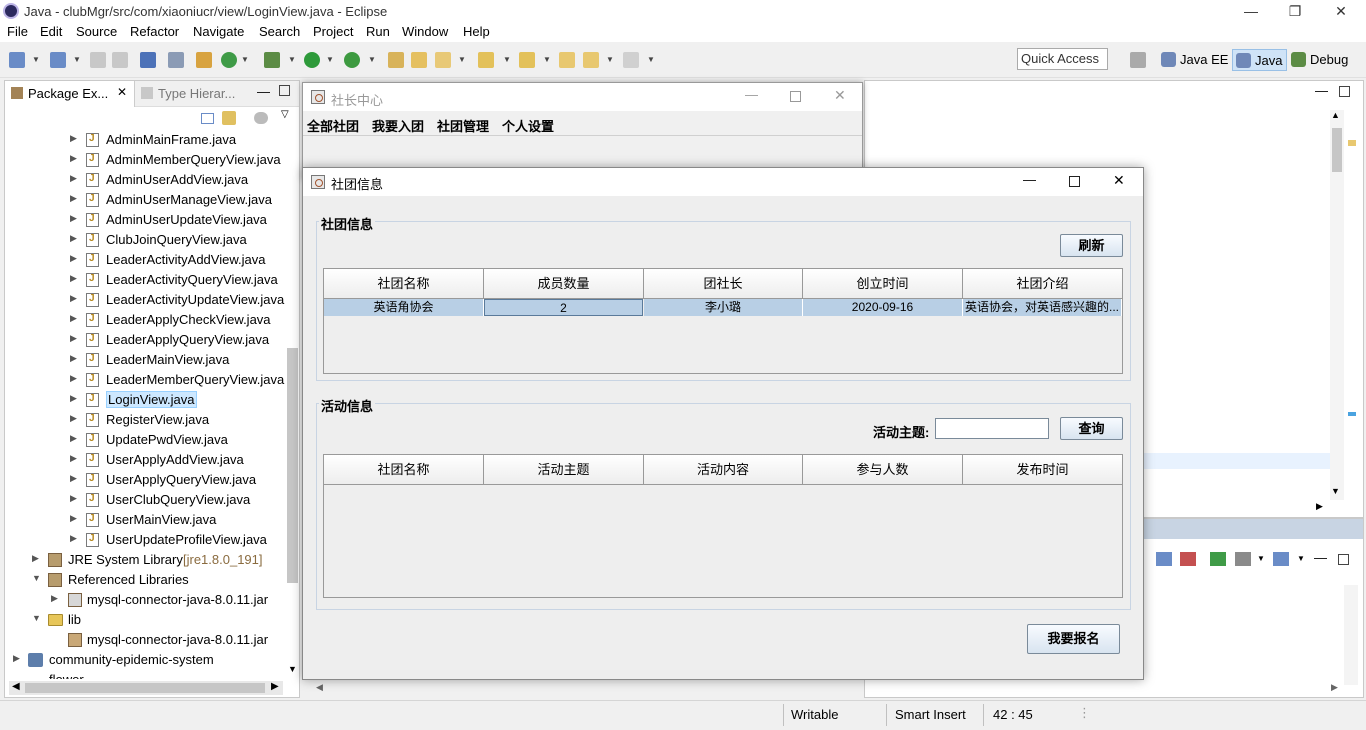 The image size is (1366, 730). I want to click on column-header-activity-content: 活动内容, so click(723, 470).